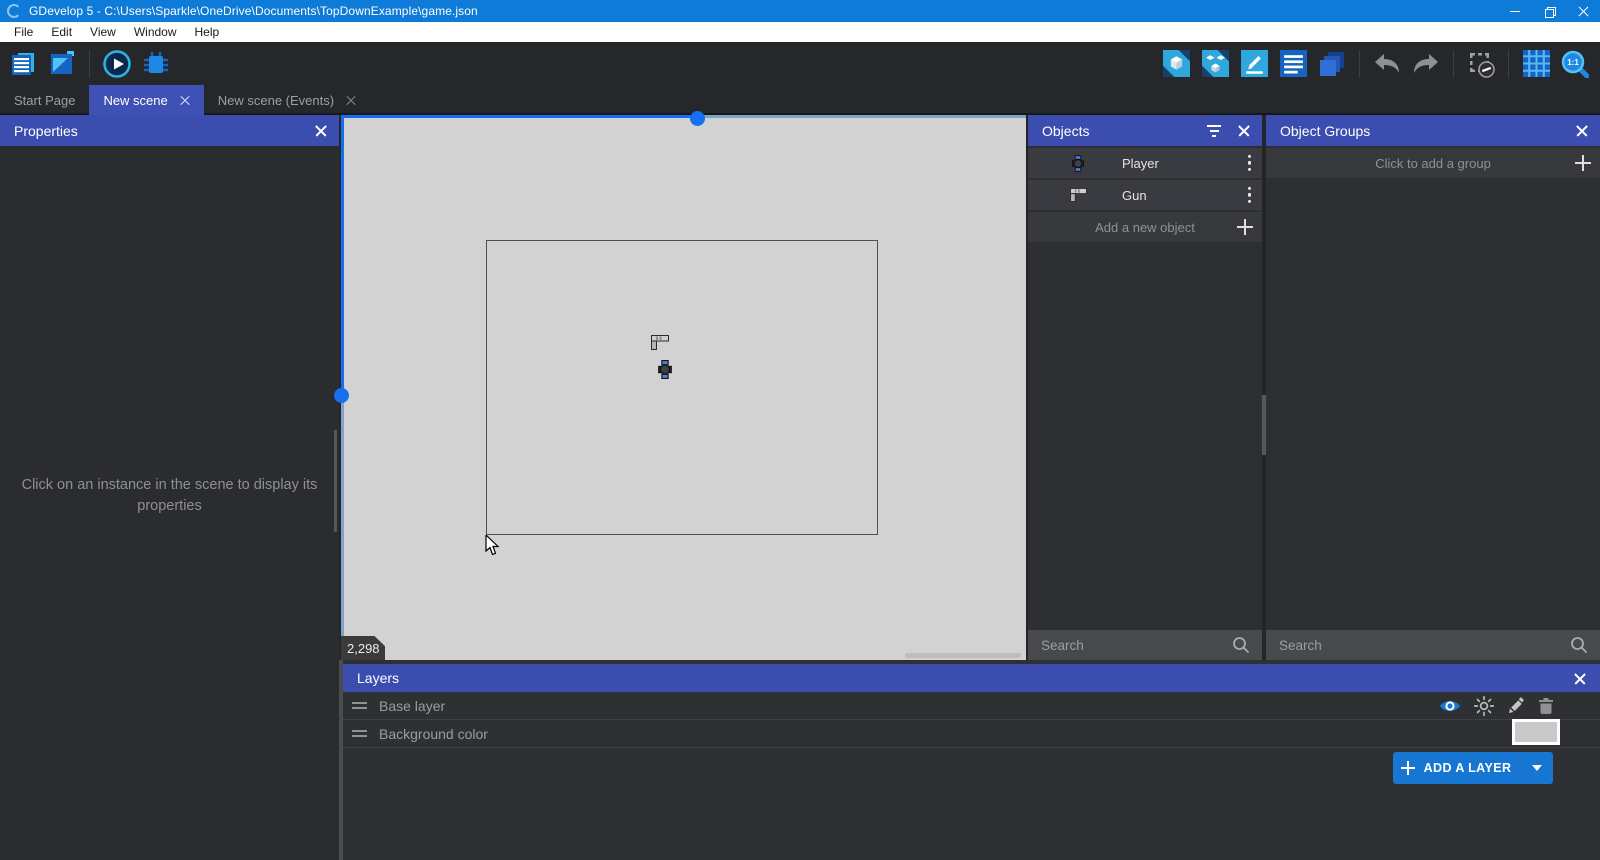 Image resolution: width=1600 pixels, height=860 pixels. I want to click on menu-view: View, so click(103, 32).